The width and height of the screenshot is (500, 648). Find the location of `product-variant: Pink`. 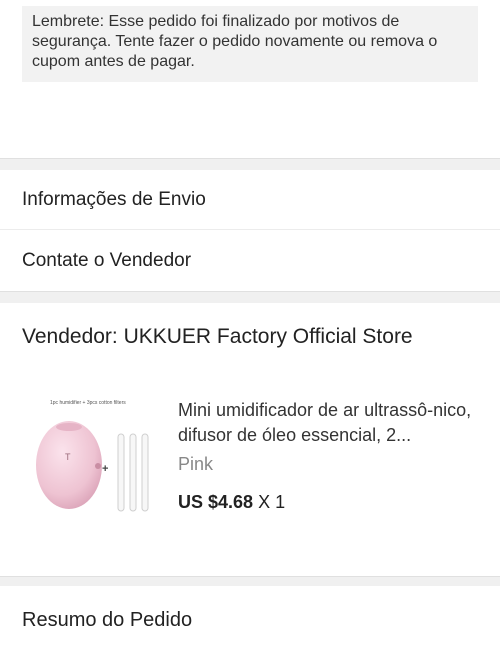

product-variant: Pink is located at coordinates (196, 464).